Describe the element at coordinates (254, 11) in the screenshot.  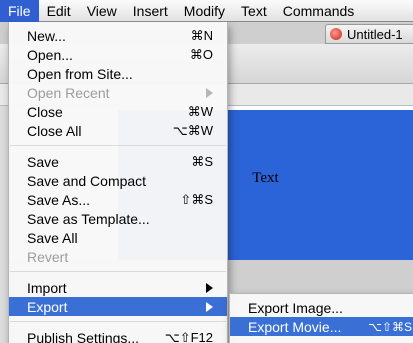
I see `menu-text: Text` at that location.